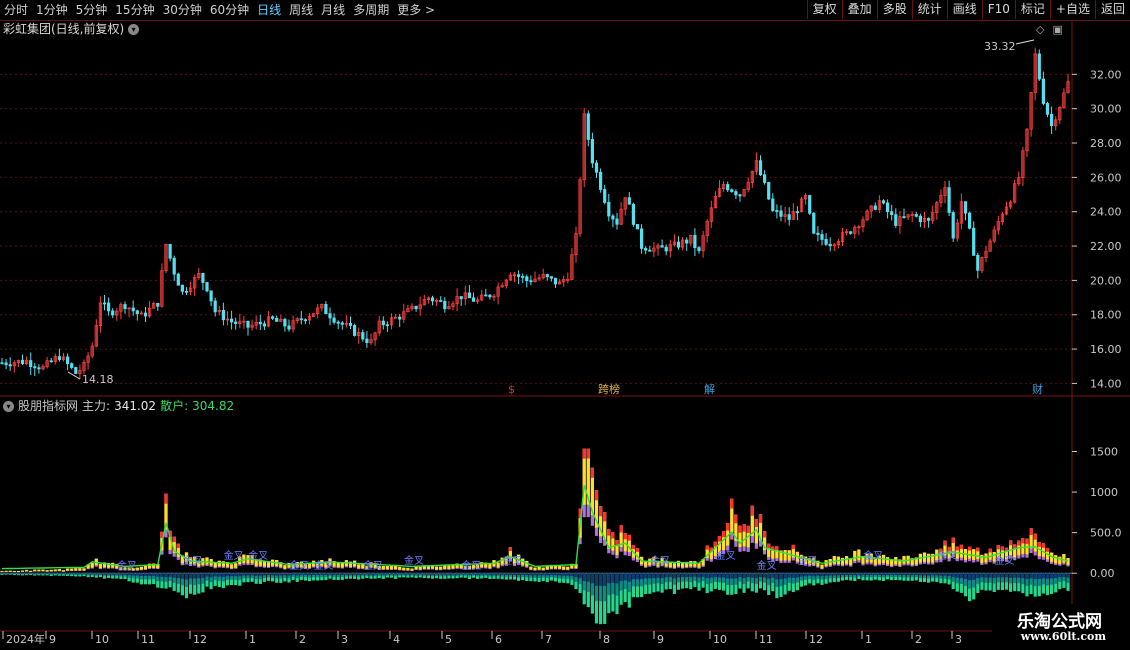 The image size is (1130, 650). What do you see at coordinates (918, 639) in the screenshot?
I see `time-axis-label: 2` at bounding box center [918, 639].